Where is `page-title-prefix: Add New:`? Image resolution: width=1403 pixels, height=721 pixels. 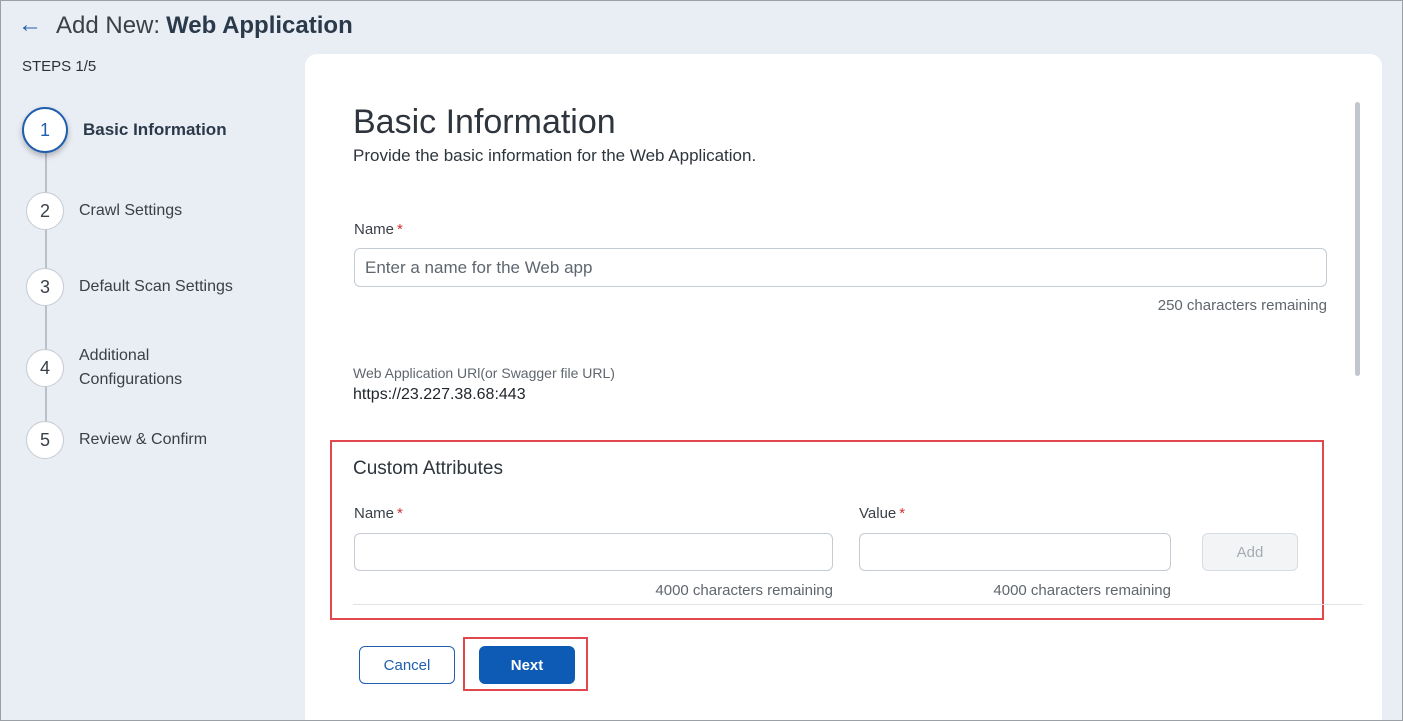
page-title-prefix: Add New: is located at coordinates (108, 25).